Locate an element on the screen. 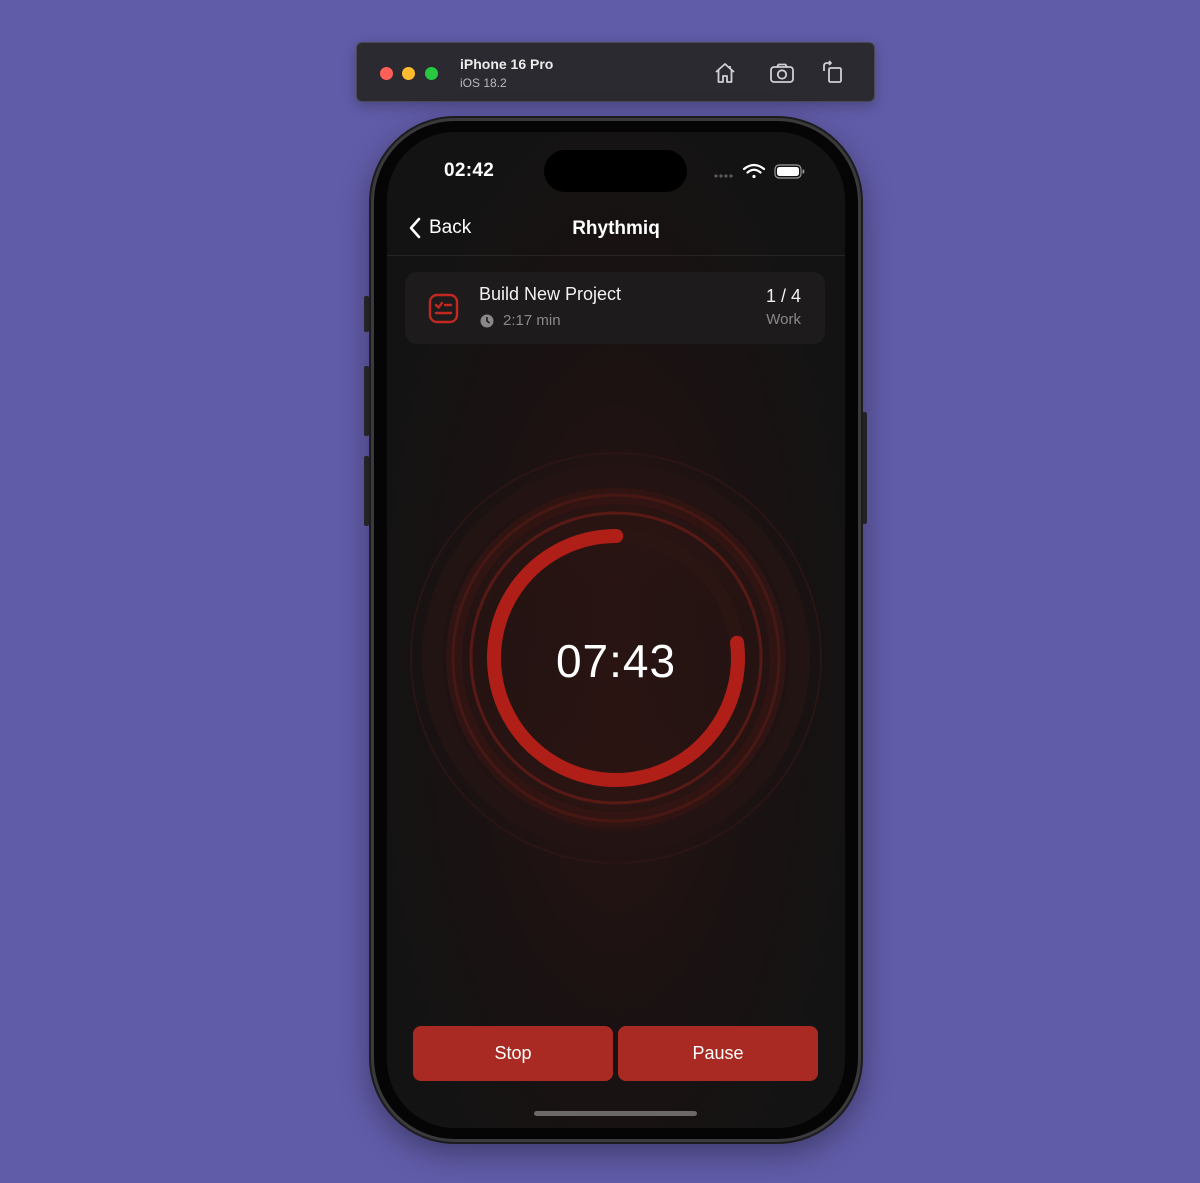  navigation-bar: Back Rhythmiq is located at coordinates (616, 234).